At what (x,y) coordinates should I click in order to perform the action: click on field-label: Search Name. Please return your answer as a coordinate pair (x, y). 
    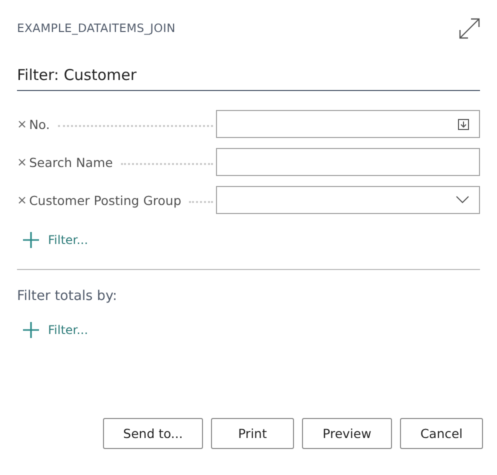
    Looking at the image, I should click on (71, 162).